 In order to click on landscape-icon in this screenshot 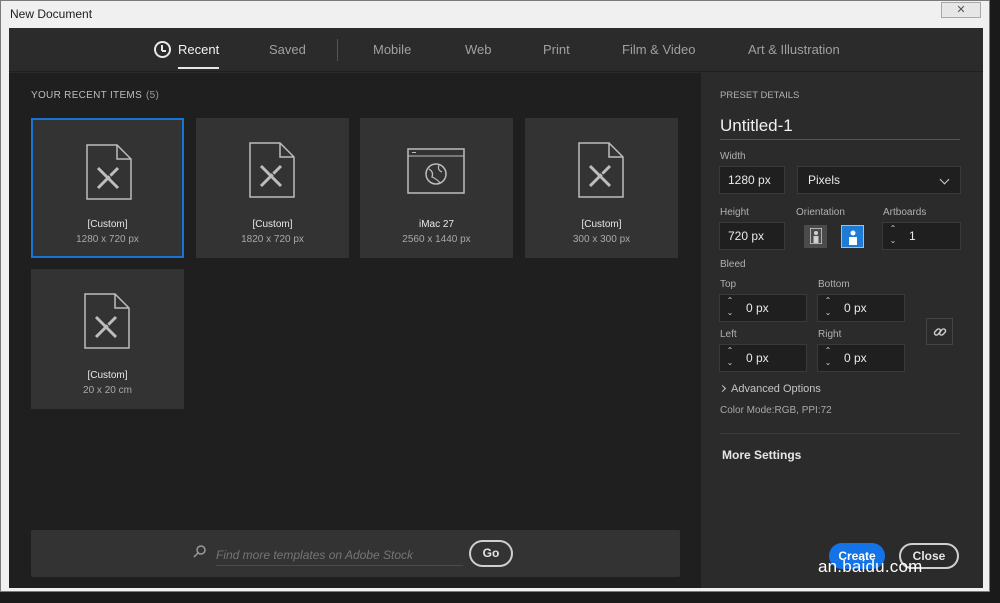, I will do `click(852, 237)`.